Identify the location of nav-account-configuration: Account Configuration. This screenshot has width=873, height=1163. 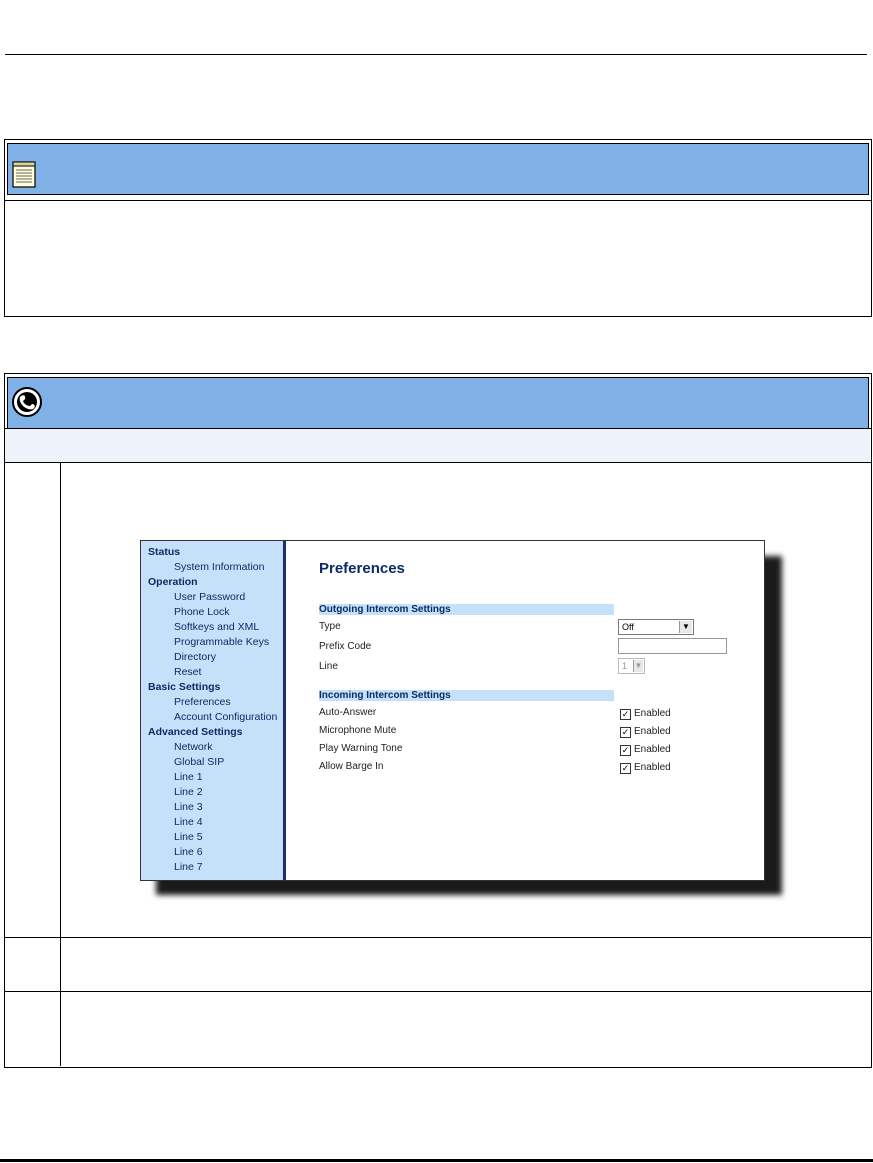
(225, 717).